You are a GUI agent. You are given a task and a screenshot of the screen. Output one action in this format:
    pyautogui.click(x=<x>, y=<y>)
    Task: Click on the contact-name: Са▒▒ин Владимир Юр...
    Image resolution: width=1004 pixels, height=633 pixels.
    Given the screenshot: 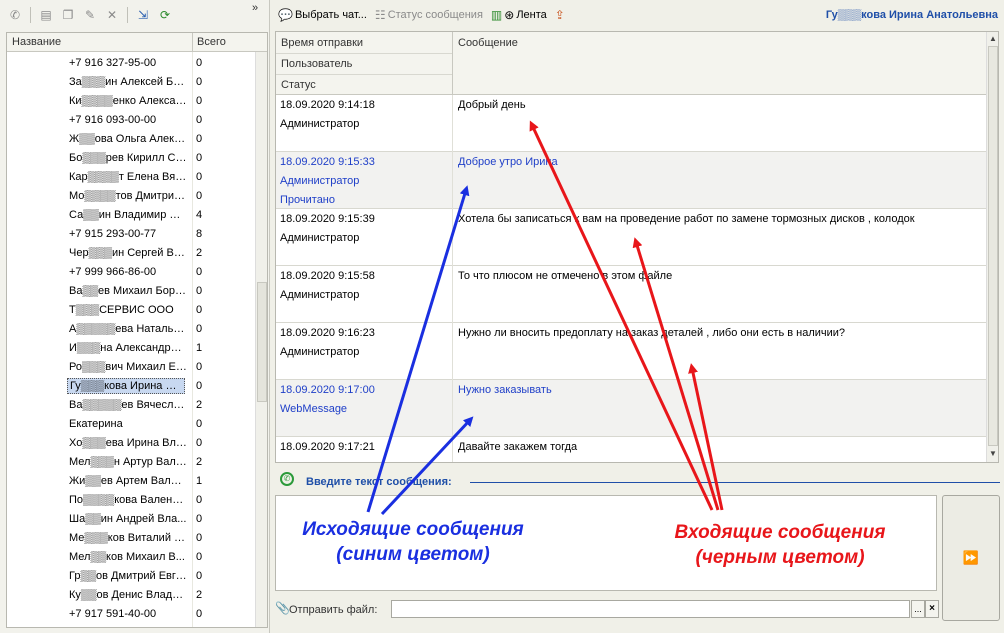 What is the action you would take?
    pyautogui.click(x=128, y=215)
    